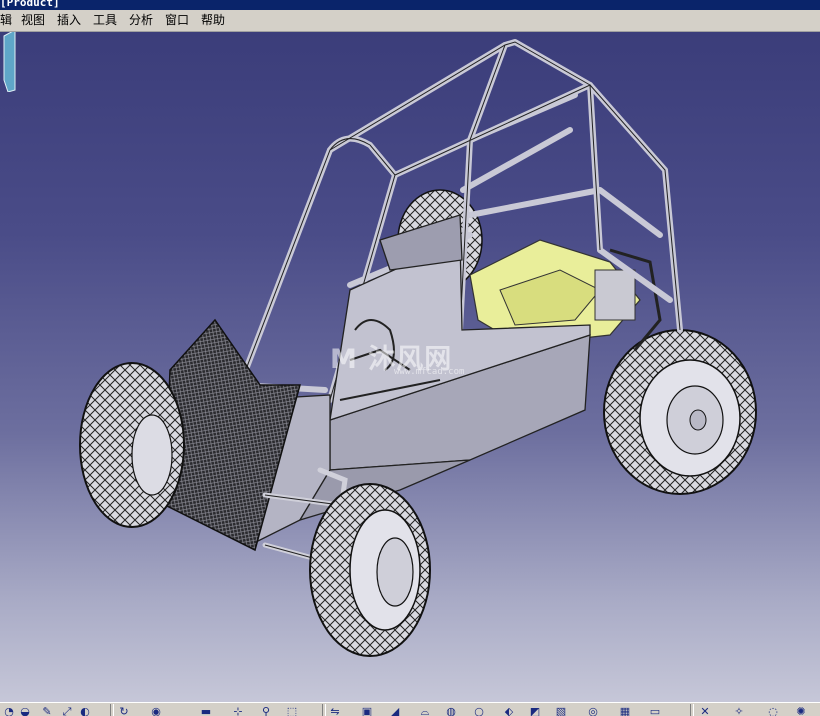  Describe the element at coordinates (30, 4) in the screenshot. I see `window-title: [Product]` at that location.